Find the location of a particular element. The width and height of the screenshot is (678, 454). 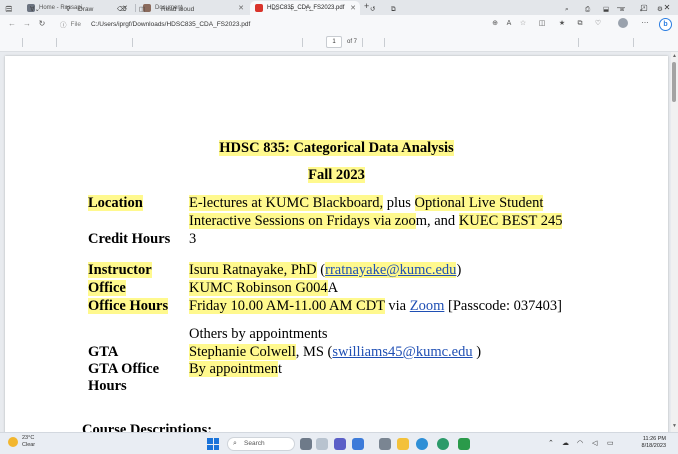

zoom-in-button: + is located at coordinates (292, 9).